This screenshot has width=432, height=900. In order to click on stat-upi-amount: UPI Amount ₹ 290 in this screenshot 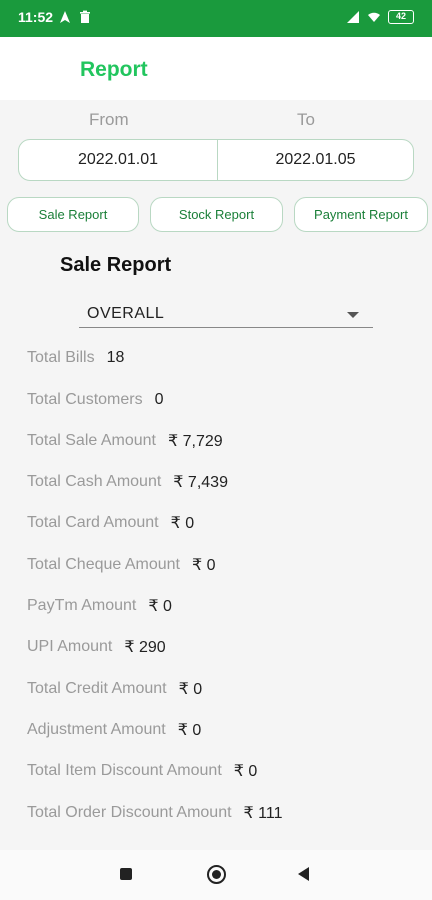, I will do `click(96, 647)`.